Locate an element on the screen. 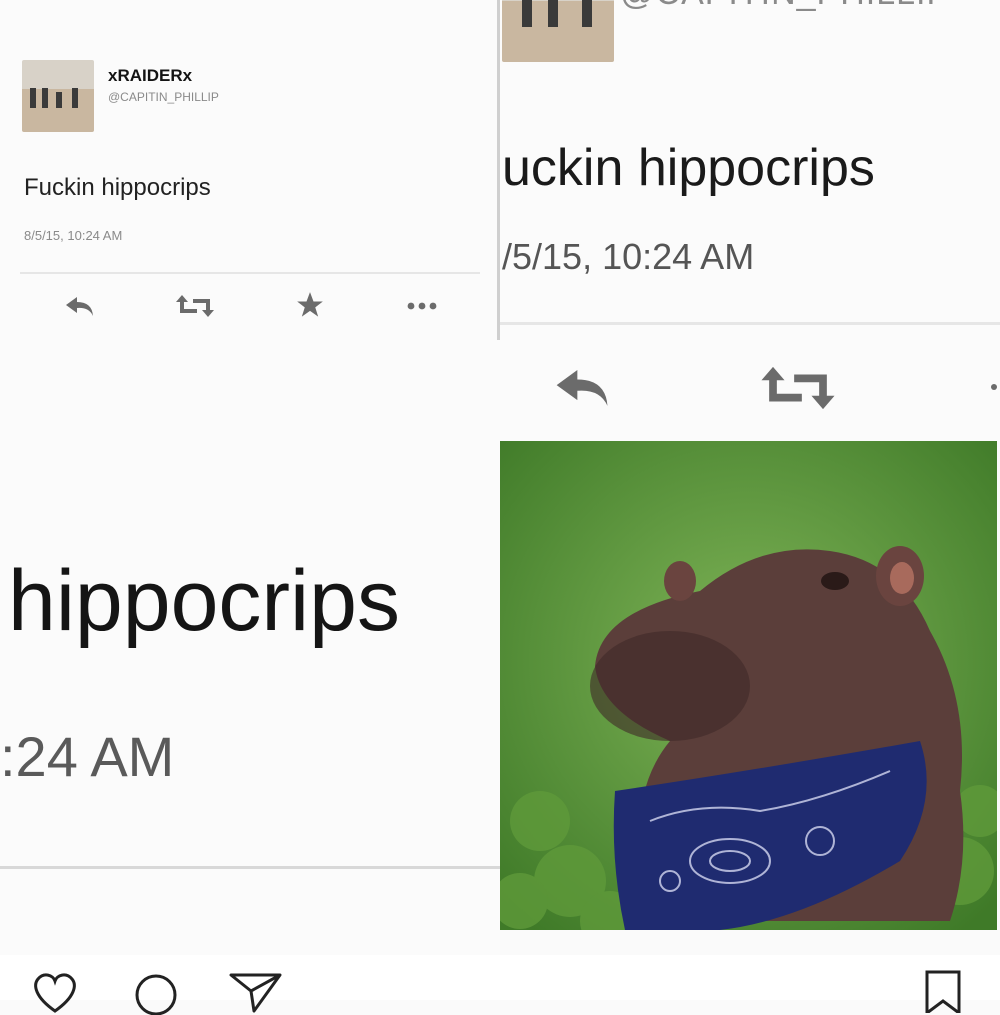  bookmark-icon is located at coordinates (943, 991).